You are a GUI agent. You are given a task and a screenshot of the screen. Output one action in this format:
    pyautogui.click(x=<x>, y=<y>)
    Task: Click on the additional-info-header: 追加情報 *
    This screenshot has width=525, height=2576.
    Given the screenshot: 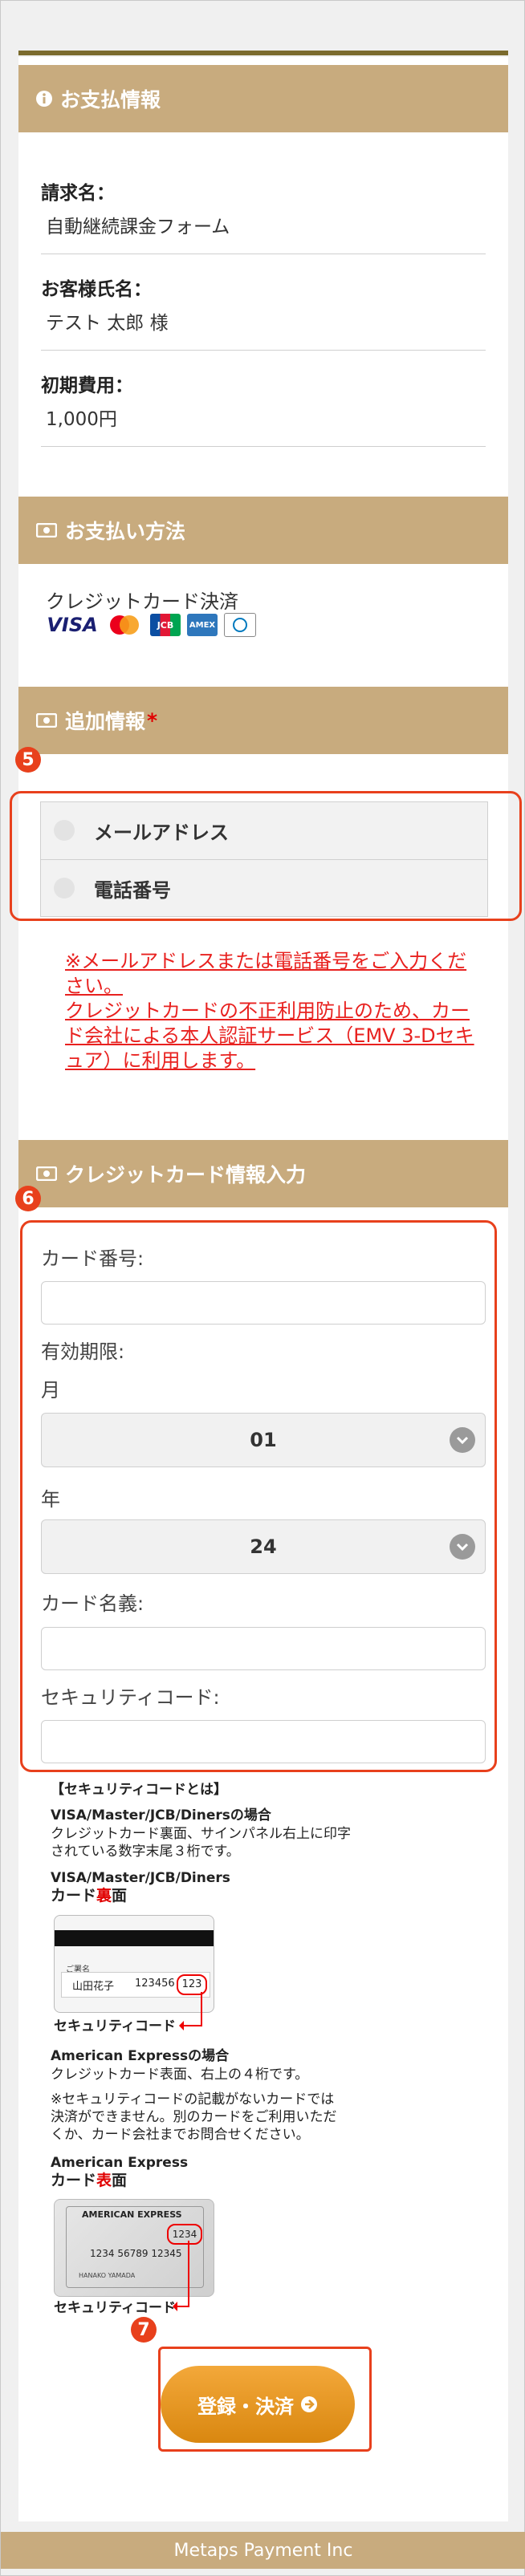 What is the action you would take?
    pyautogui.click(x=263, y=720)
    